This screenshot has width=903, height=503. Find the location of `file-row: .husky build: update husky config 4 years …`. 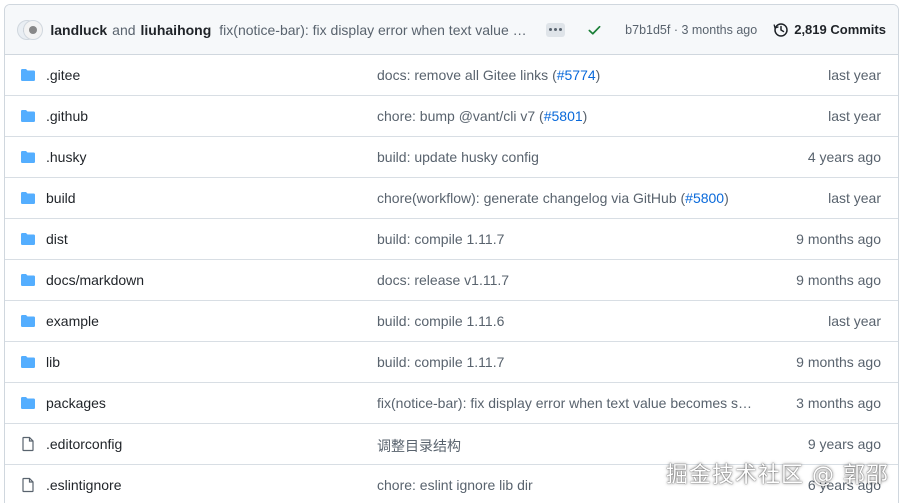

file-row: .husky build: update husky config 4 years … is located at coordinates (451, 157).